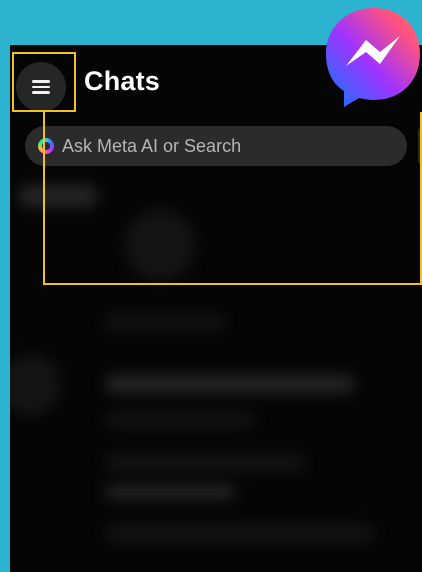  I want to click on messenger-logo, so click(373, 57).